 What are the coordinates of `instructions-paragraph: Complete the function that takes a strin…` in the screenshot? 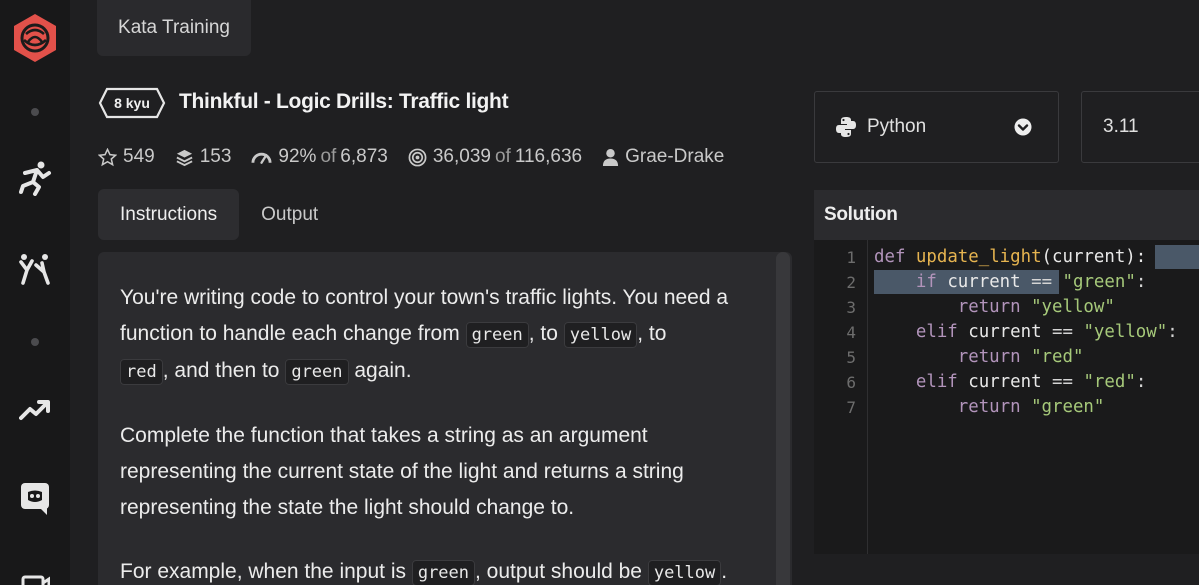 It's located at (402, 471).